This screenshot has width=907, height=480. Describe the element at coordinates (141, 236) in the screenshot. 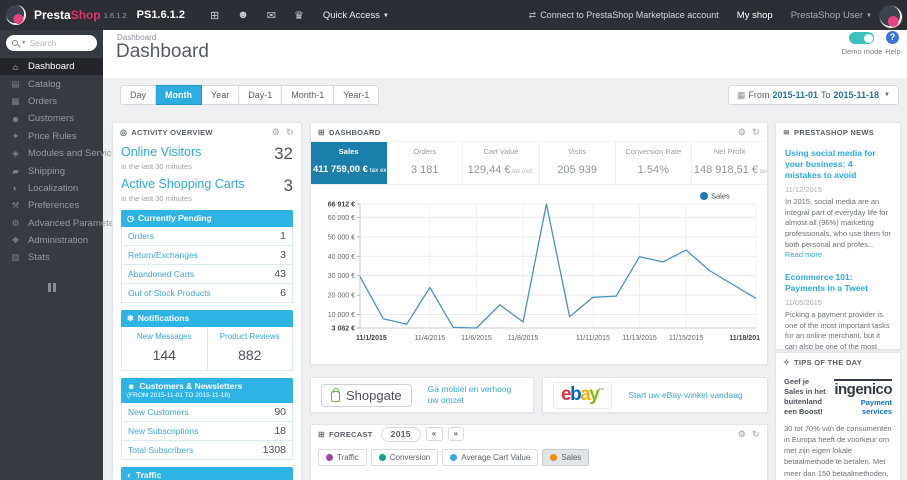

I see `link-orders: Orders` at that location.